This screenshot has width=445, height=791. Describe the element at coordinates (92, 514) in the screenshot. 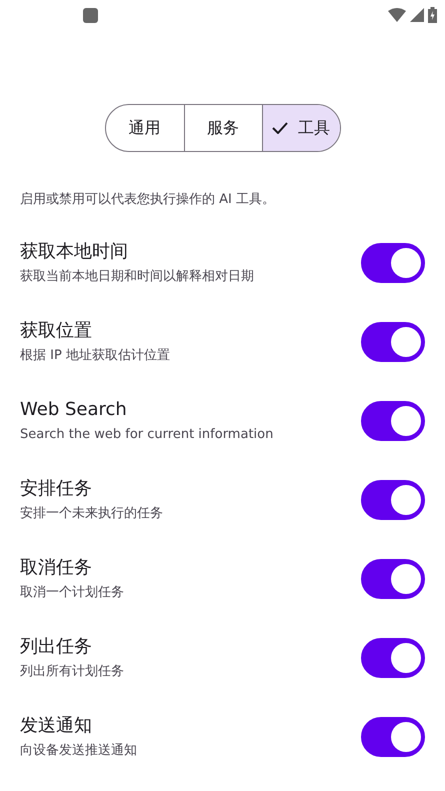

I see `tool-description: 安排一个未来执行的任务` at that location.